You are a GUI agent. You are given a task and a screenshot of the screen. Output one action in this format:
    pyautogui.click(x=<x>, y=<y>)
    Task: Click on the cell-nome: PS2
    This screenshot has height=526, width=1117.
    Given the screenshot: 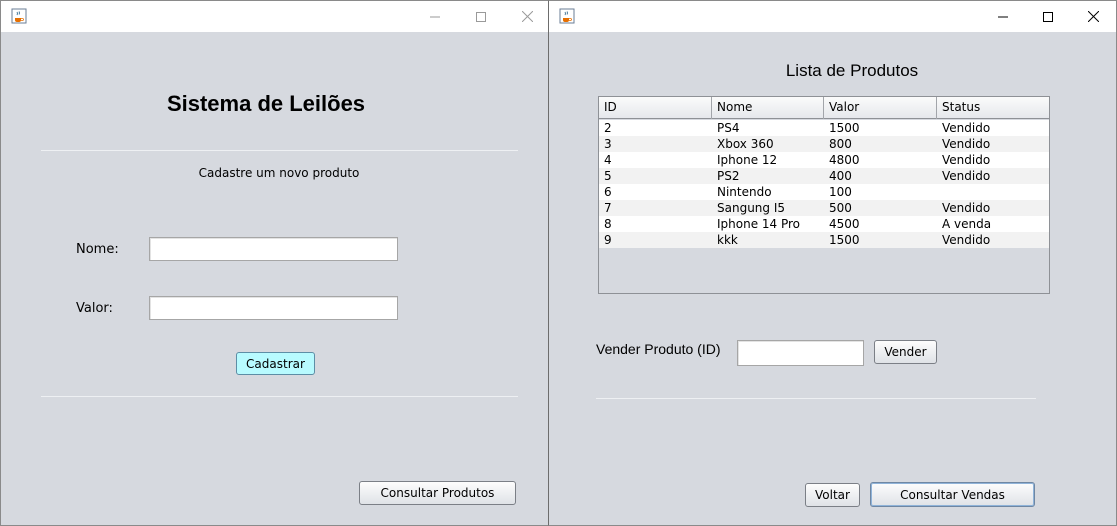 What is the action you would take?
    pyautogui.click(x=728, y=176)
    